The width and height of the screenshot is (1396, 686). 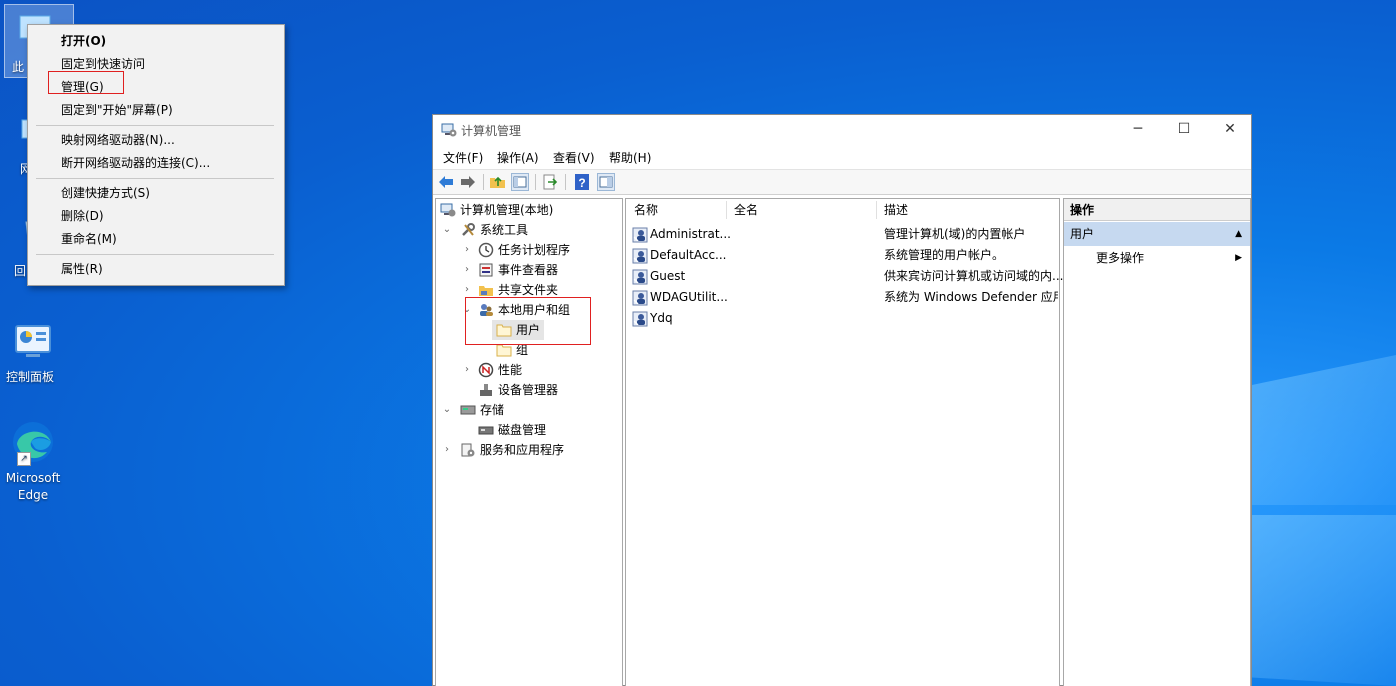 I want to click on highlight-box-manage, so click(x=86, y=82).